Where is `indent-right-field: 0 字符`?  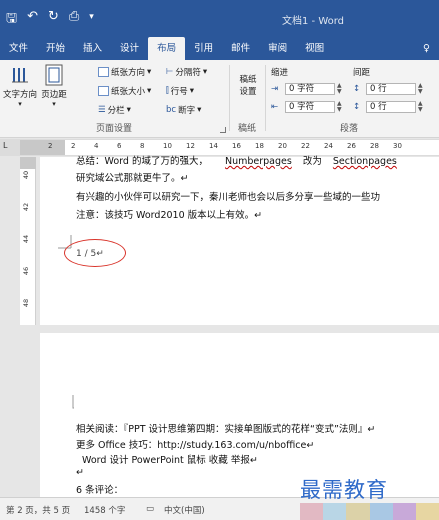 indent-right-field: 0 字符 is located at coordinates (310, 107).